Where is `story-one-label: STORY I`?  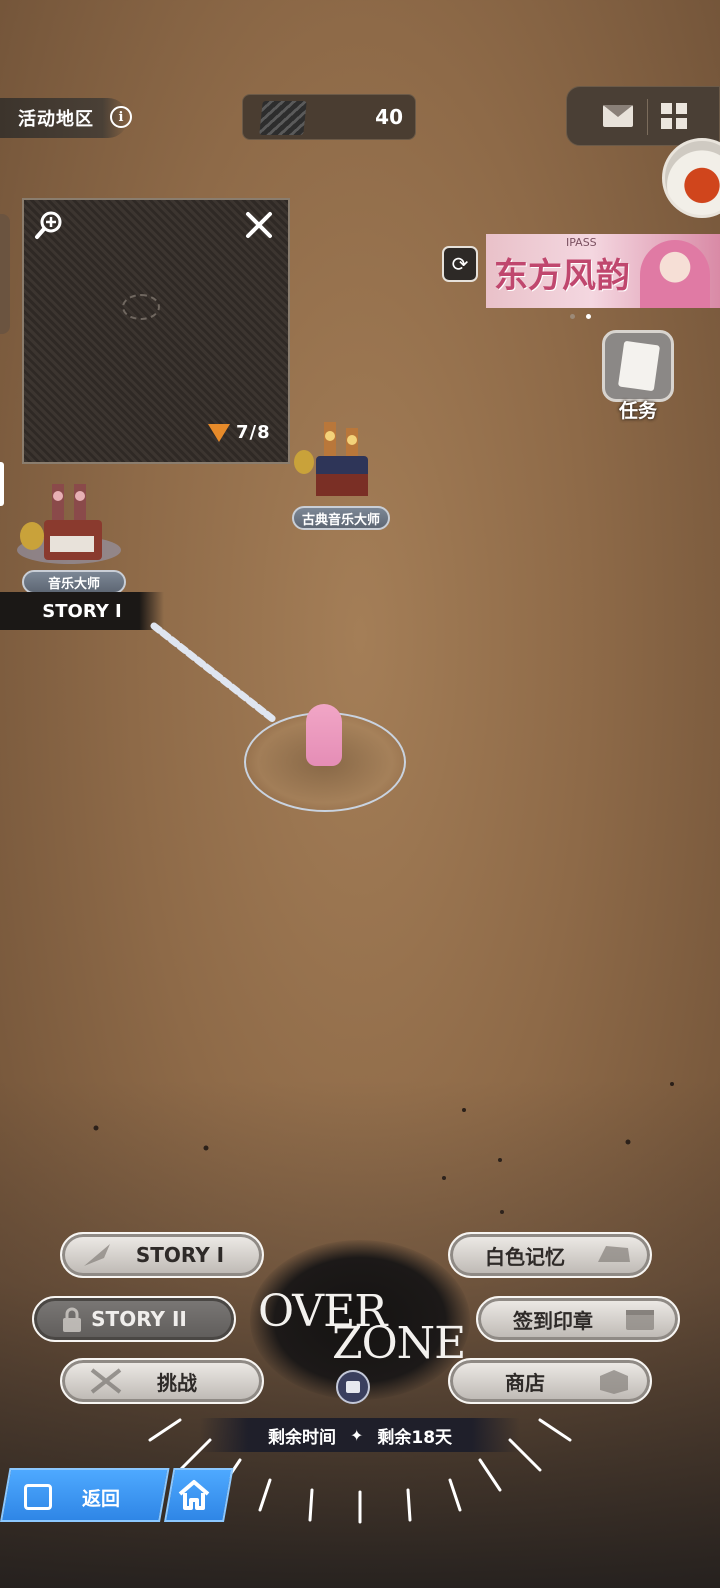 story-one-label: STORY I is located at coordinates (180, 1255).